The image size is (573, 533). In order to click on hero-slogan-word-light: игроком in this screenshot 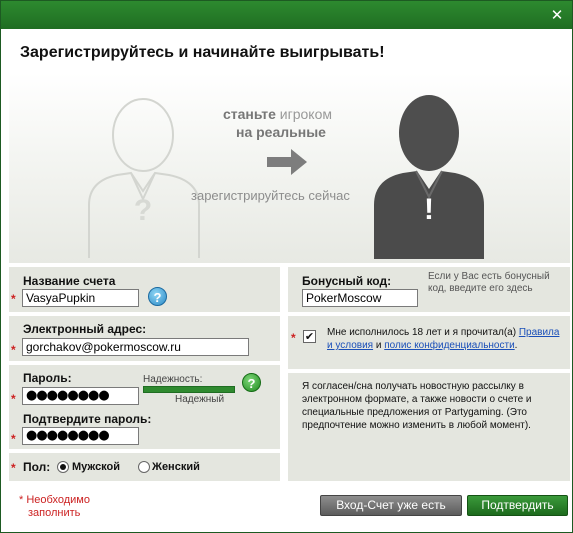, I will do `click(305, 114)`.